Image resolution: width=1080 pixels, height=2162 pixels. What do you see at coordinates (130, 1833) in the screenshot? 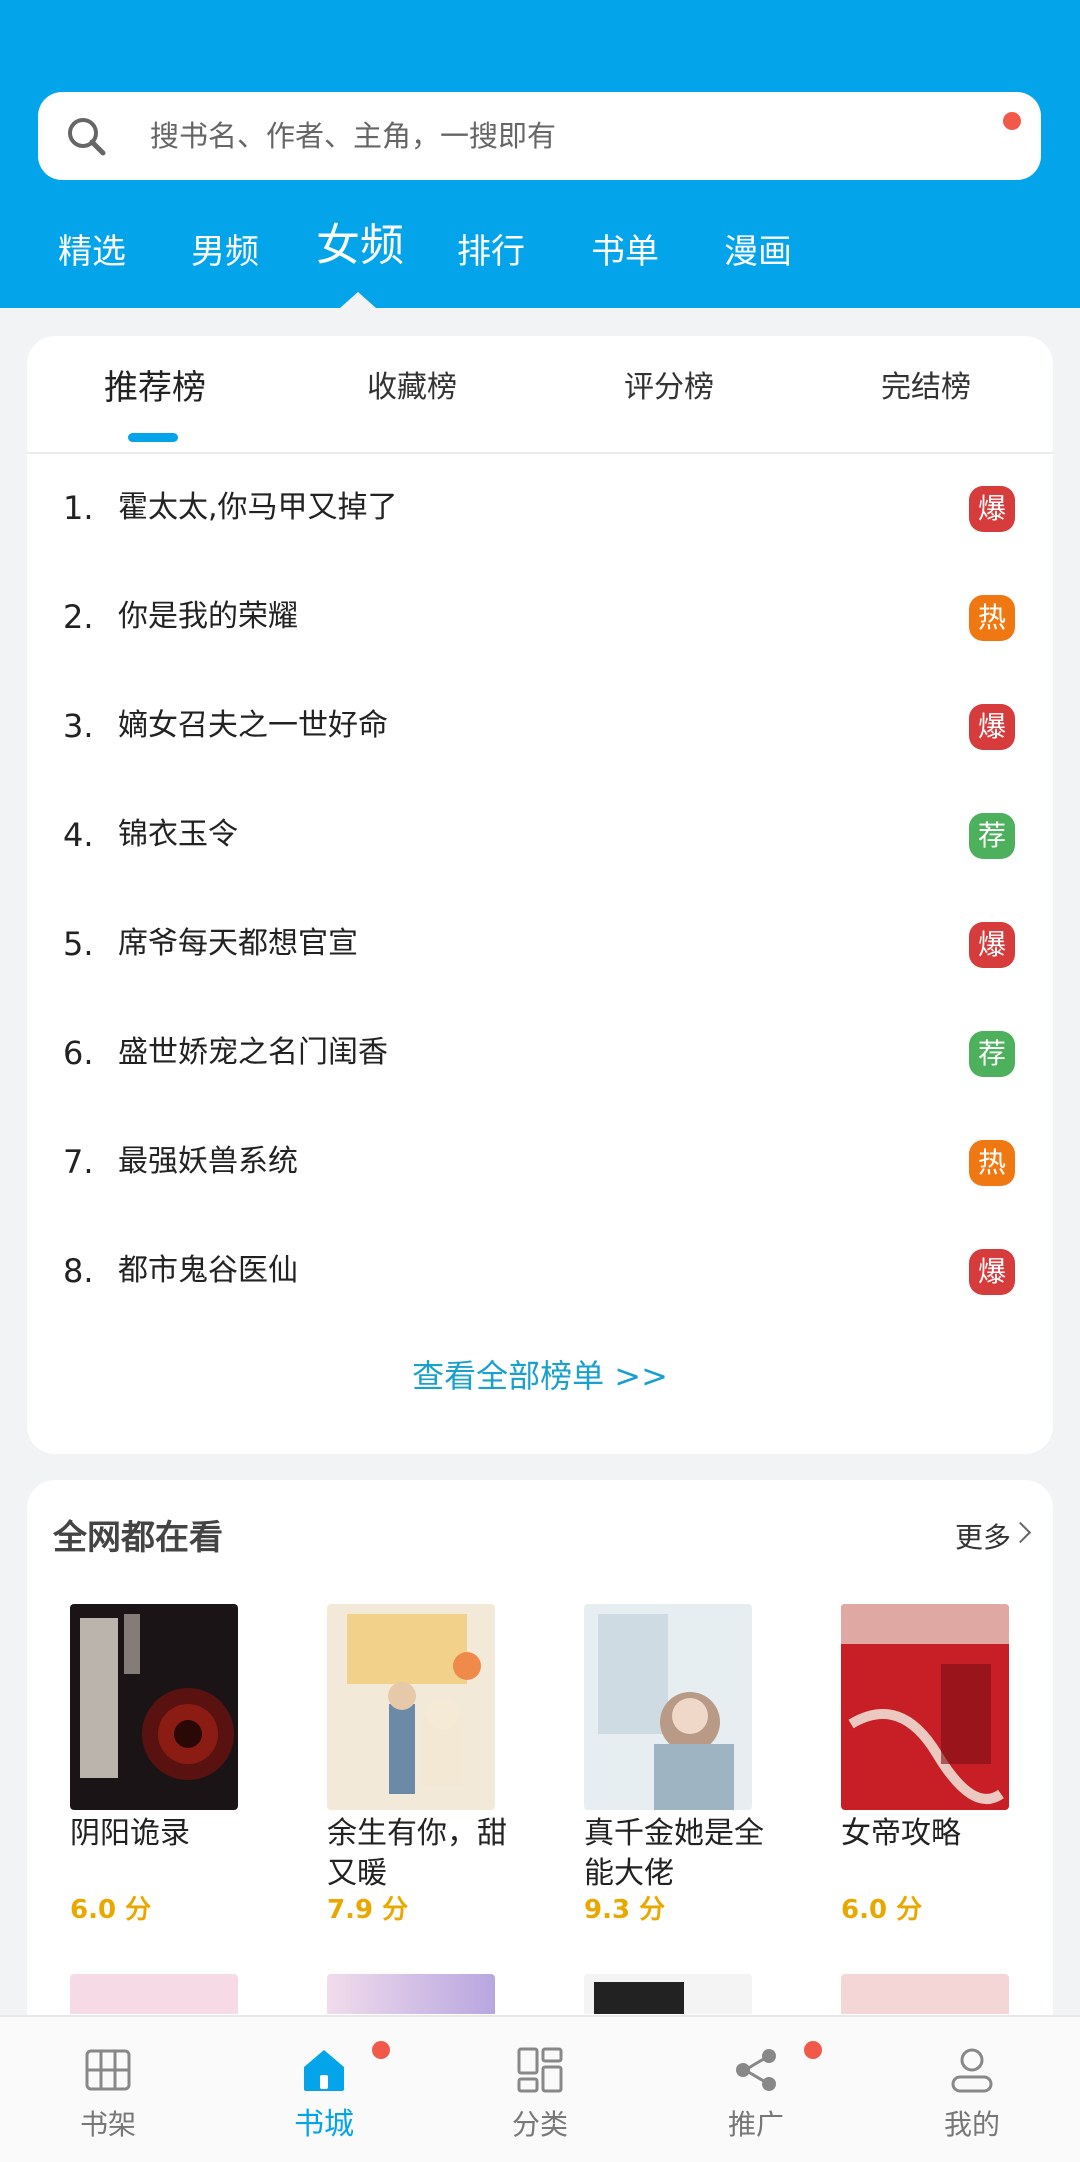
I see `book-title: 阴阳诡录` at bounding box center [130, 1833].